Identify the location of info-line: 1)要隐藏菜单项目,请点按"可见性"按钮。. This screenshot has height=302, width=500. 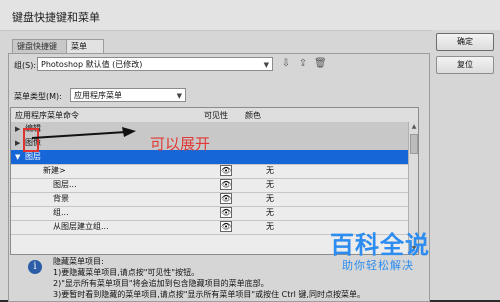
(126, 272).